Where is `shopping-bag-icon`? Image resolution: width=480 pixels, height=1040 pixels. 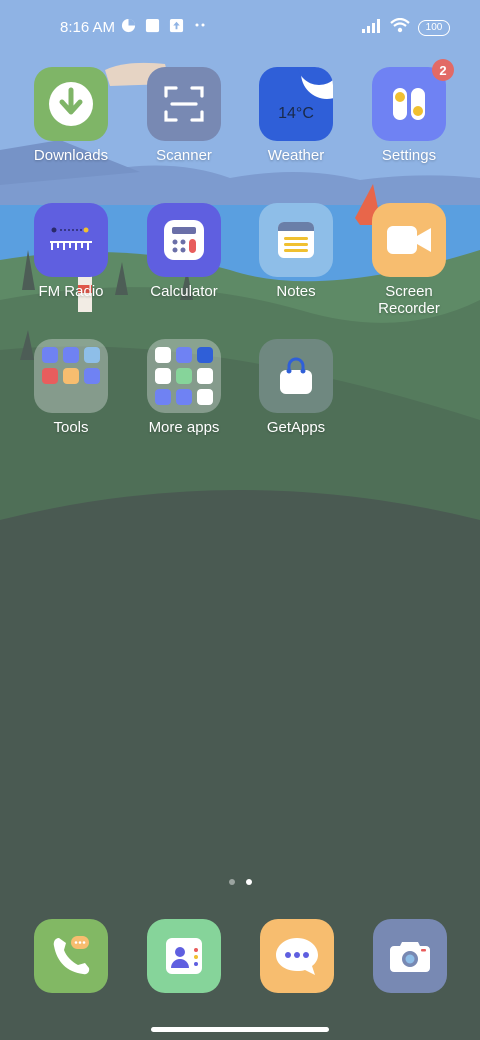 shopping-bag-icon is located at coordinates (296, 376).